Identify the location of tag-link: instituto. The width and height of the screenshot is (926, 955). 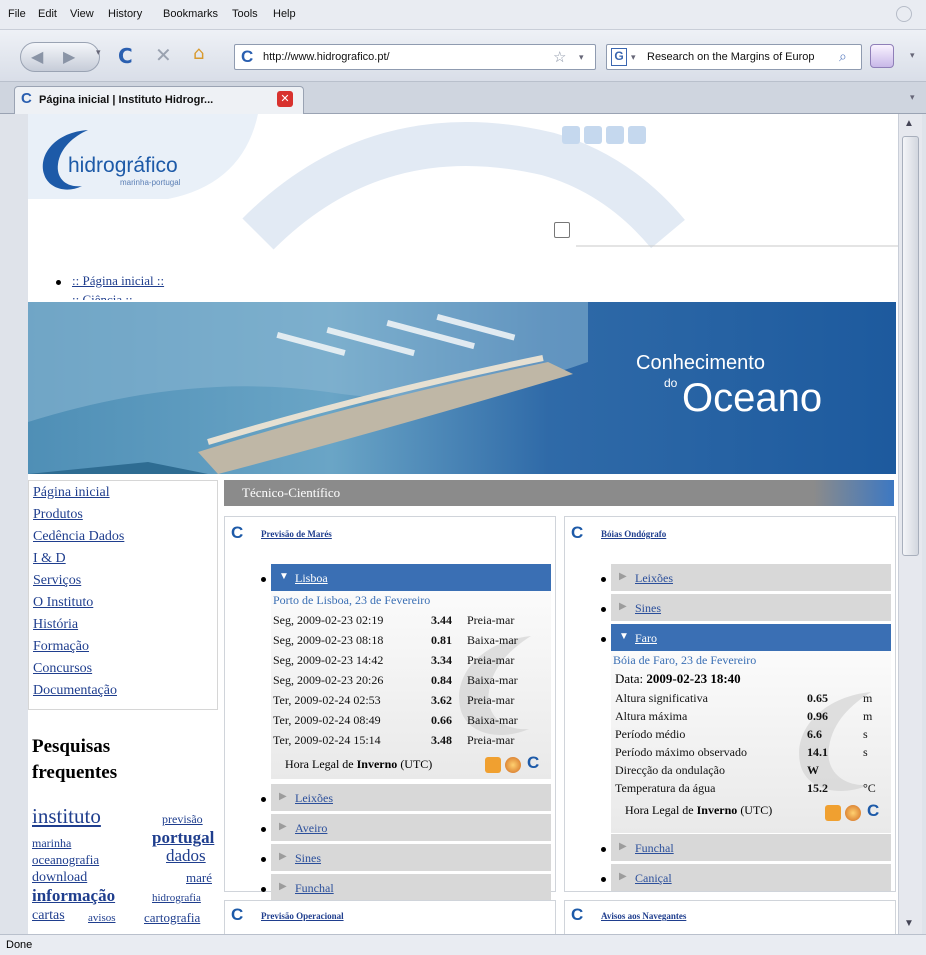
(66, 816).